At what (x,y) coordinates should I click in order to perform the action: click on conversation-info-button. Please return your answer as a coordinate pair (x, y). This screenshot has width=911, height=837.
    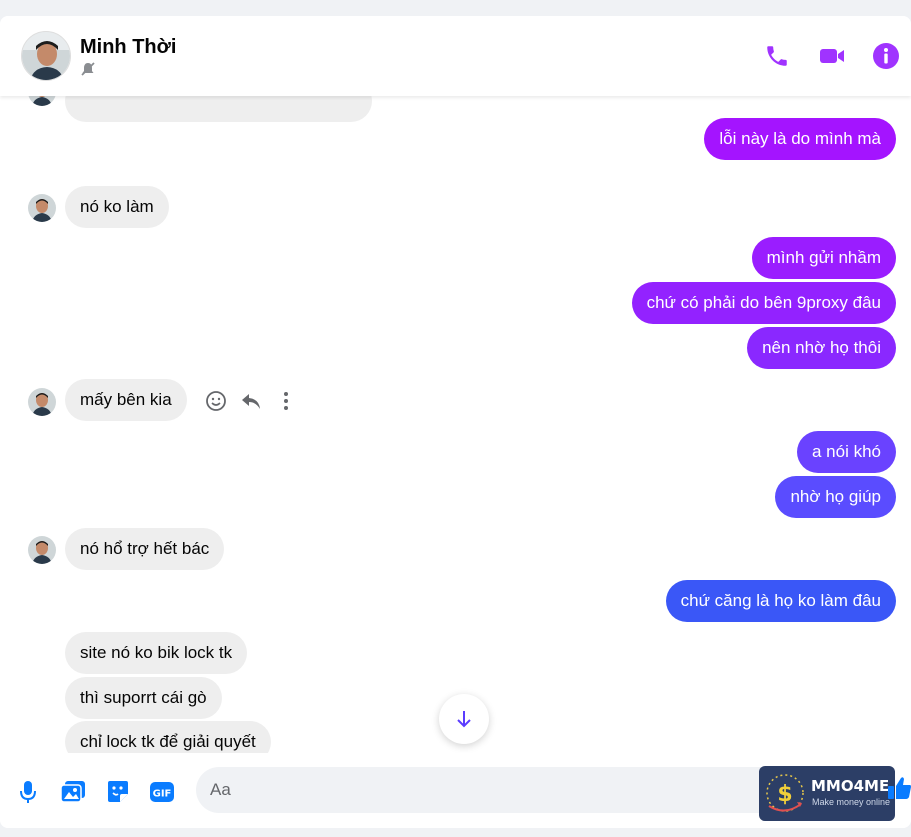
    Looking at the image, I should click on (886, 56).